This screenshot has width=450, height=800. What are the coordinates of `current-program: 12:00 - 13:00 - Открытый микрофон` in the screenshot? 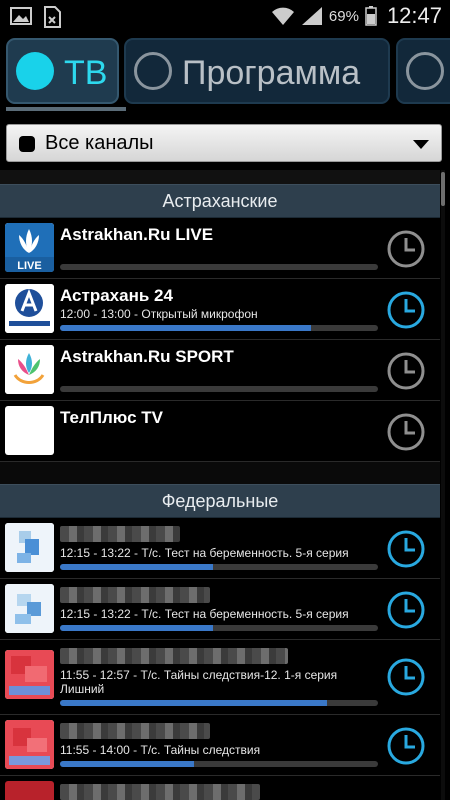 It's located at (159, 314).